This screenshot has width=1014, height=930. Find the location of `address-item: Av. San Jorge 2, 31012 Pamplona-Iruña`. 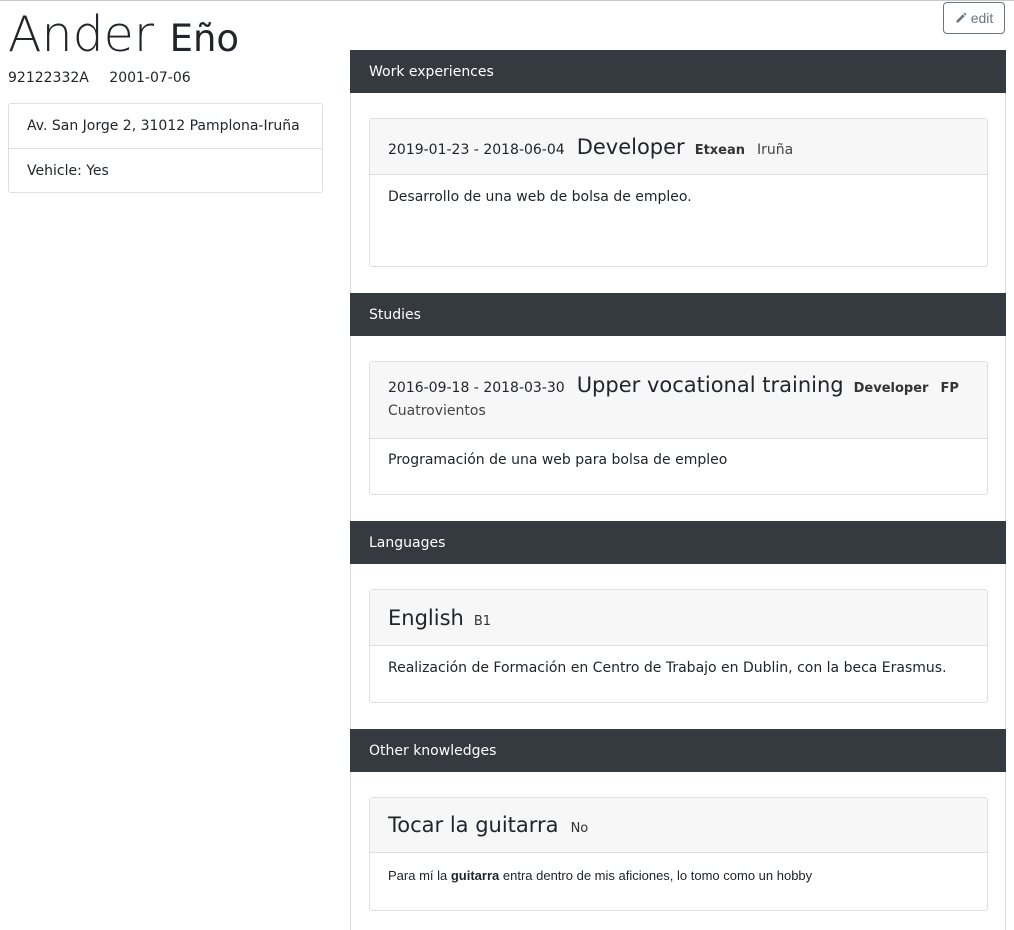

address-item: Av. San Jorge 2, 31012 Pamplona-Iruña is located at coordinates (163, 126).